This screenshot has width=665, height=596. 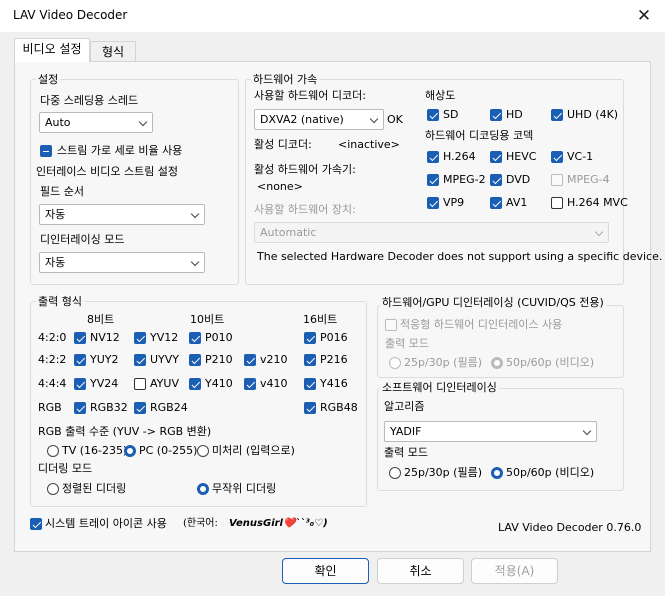 What do you see at coordinates (319, 119) in the screenshot?
I see `hw-decoder-select: DXVA2 (native)` at bounding box center [319, 119].